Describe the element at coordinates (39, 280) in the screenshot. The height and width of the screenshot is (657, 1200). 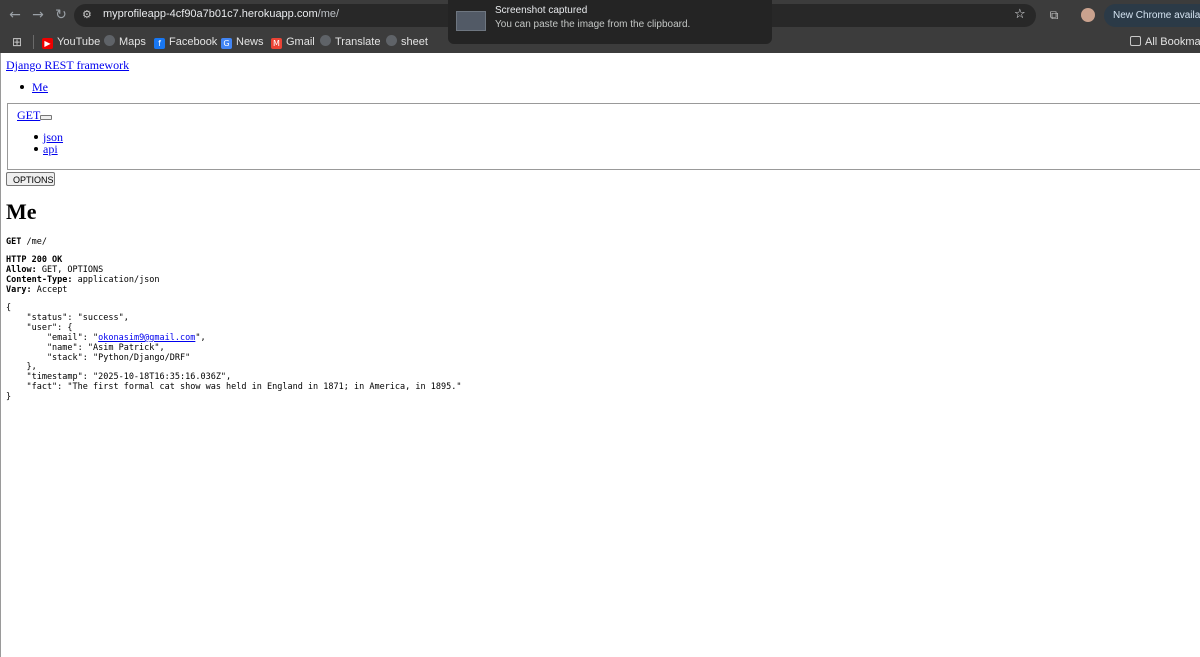
I see `header-key: Content-Type:` at that location.